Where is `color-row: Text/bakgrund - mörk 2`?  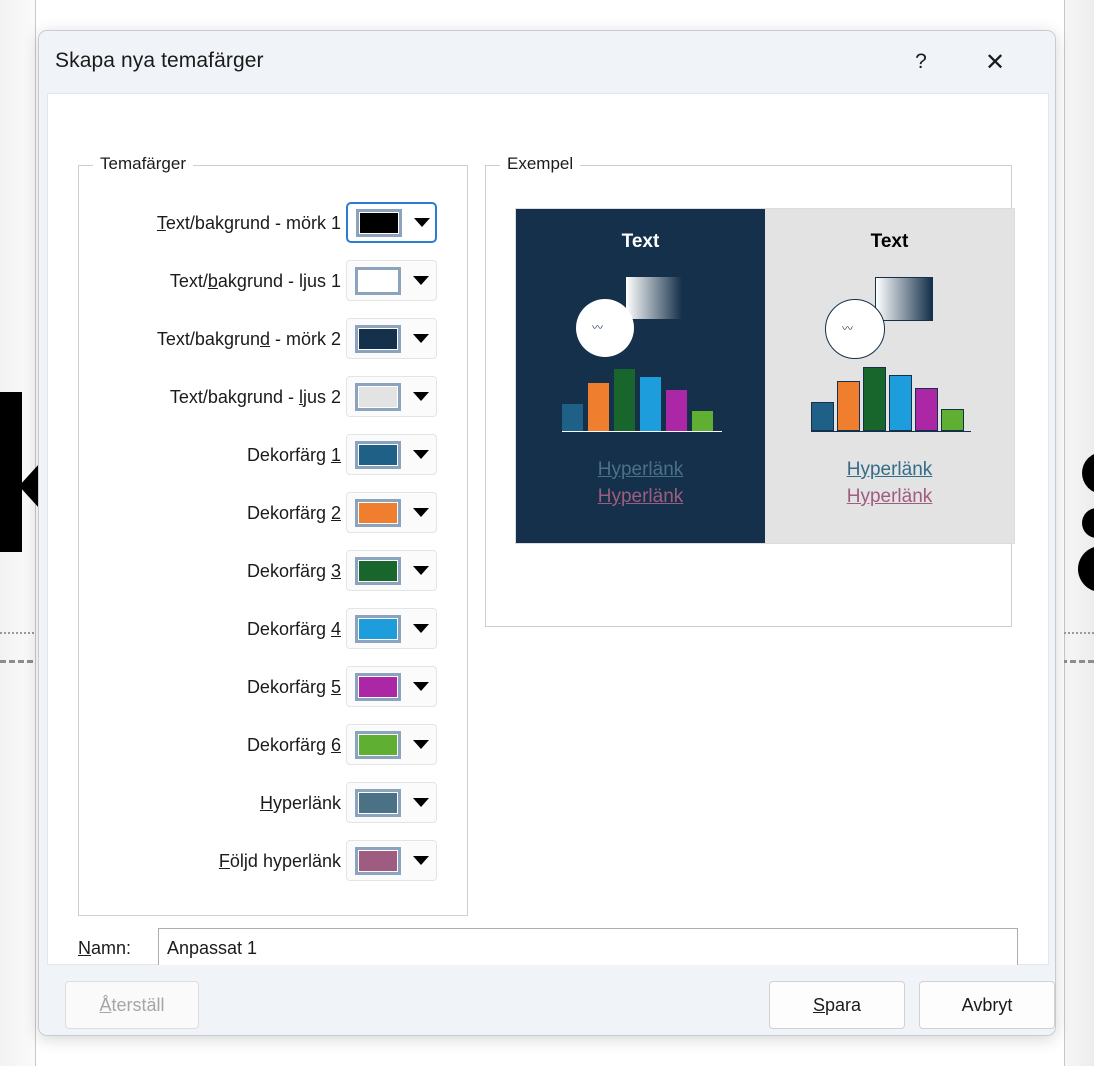
color-row: Text/bakgrund - mörk 2 is located at coordinates (274, 339).